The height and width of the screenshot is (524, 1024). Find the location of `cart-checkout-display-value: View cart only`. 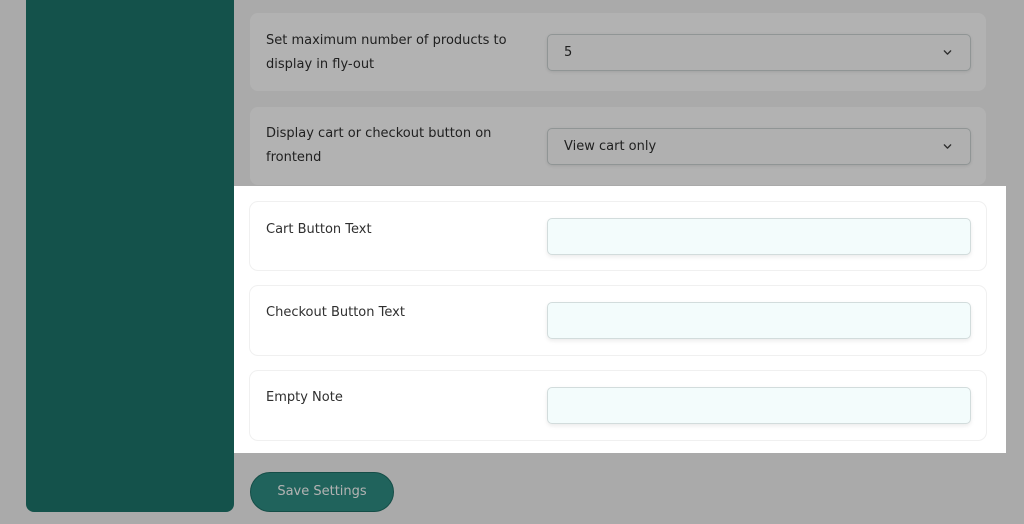

cart-checkout-display-value: View cart only is located at coordinates (610, 146).